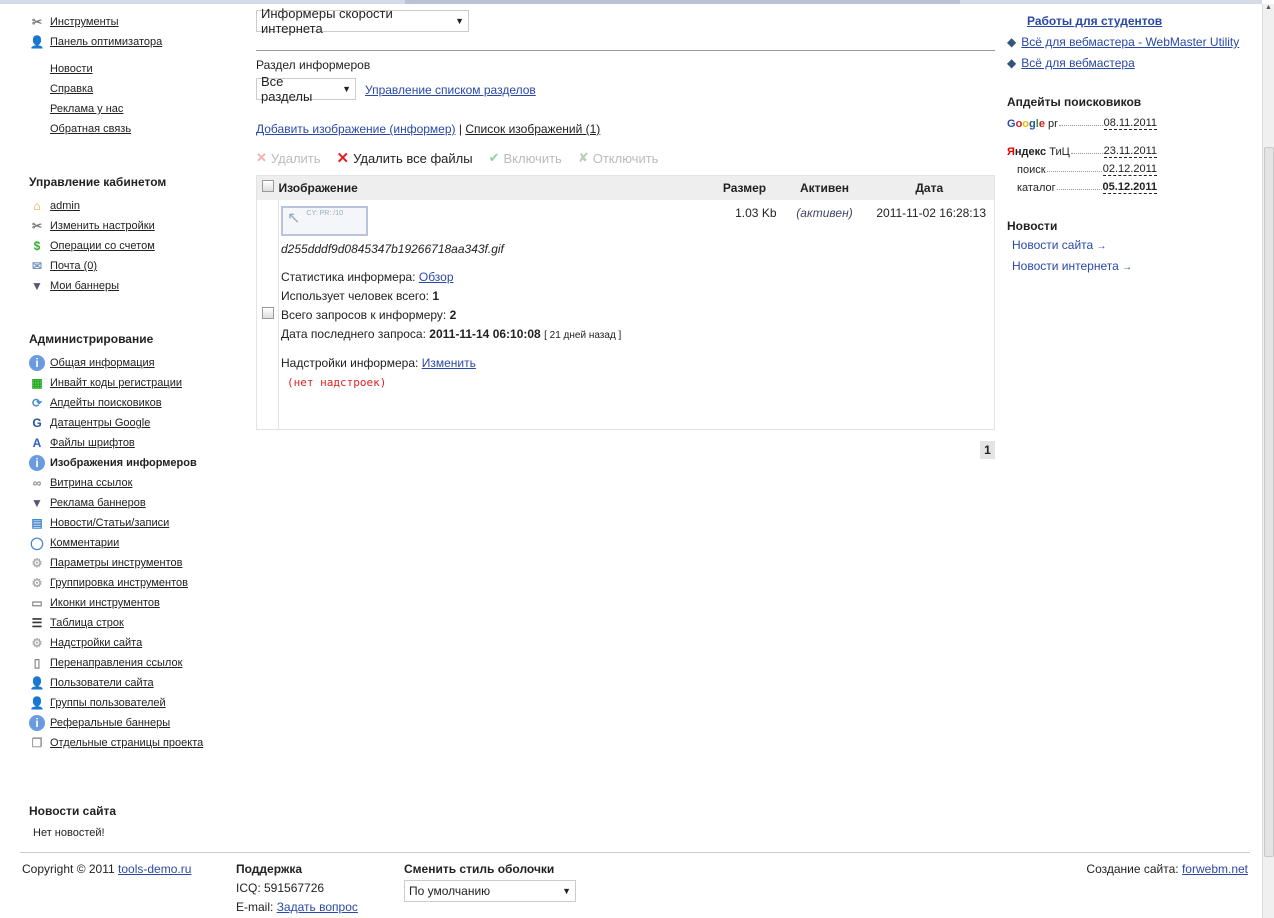 This screenshot has height=918, width=1274. I want to click on nav-label: Инвайт коды регистрации, so click(116, 383).